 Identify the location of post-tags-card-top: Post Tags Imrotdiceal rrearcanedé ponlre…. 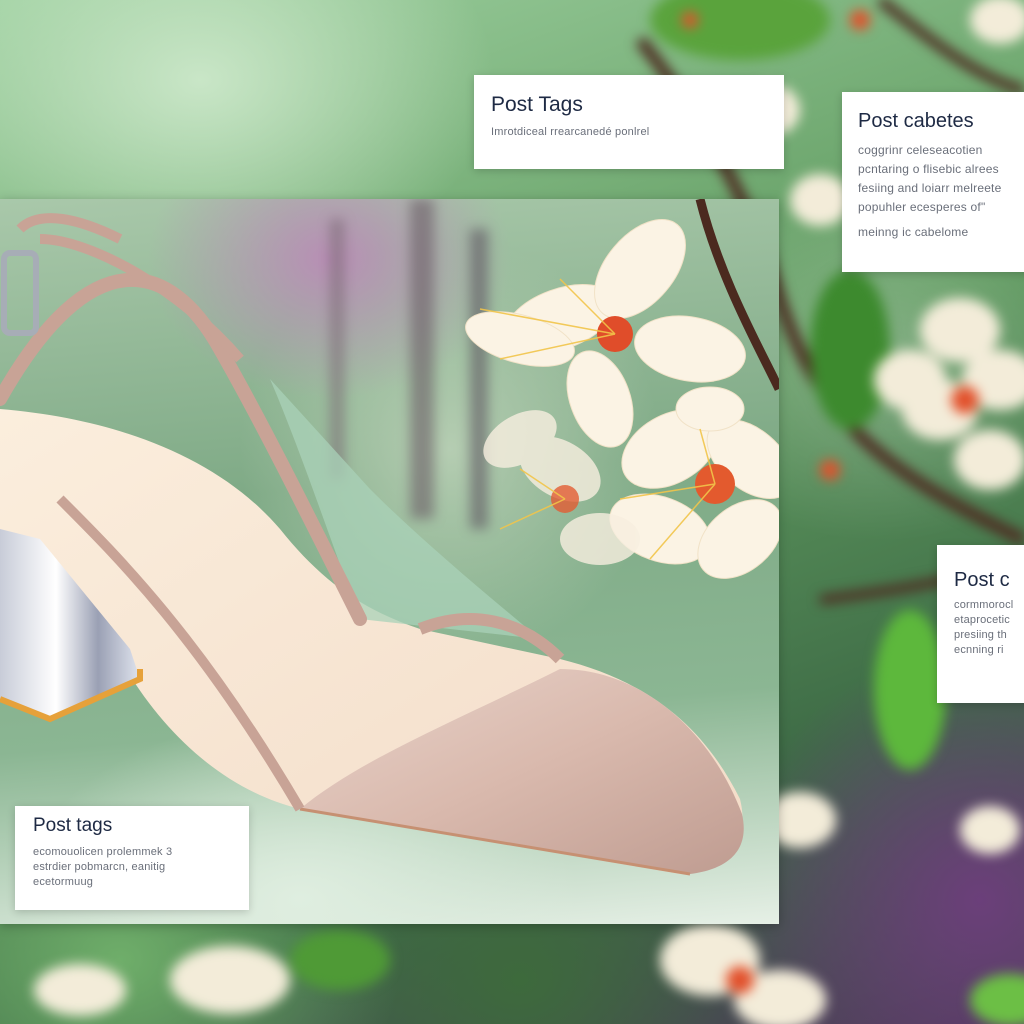
(629, 122).